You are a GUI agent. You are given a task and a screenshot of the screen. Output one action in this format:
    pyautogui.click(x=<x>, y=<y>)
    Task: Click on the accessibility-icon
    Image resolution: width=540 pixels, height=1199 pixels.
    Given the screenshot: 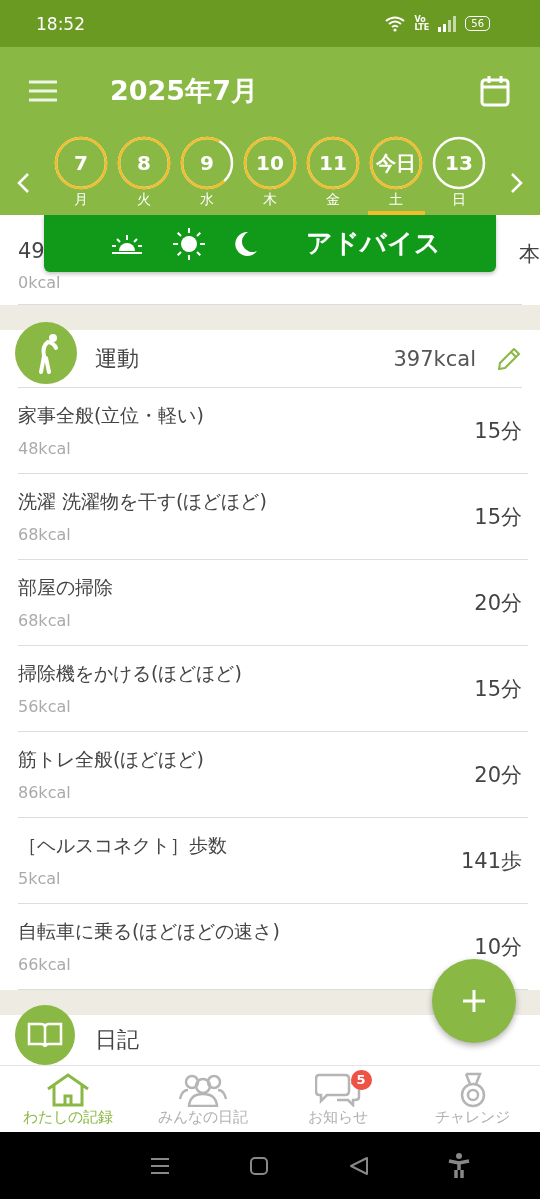 What is the action you would take?
    pyautogui.click(x=459, y=1165)
    